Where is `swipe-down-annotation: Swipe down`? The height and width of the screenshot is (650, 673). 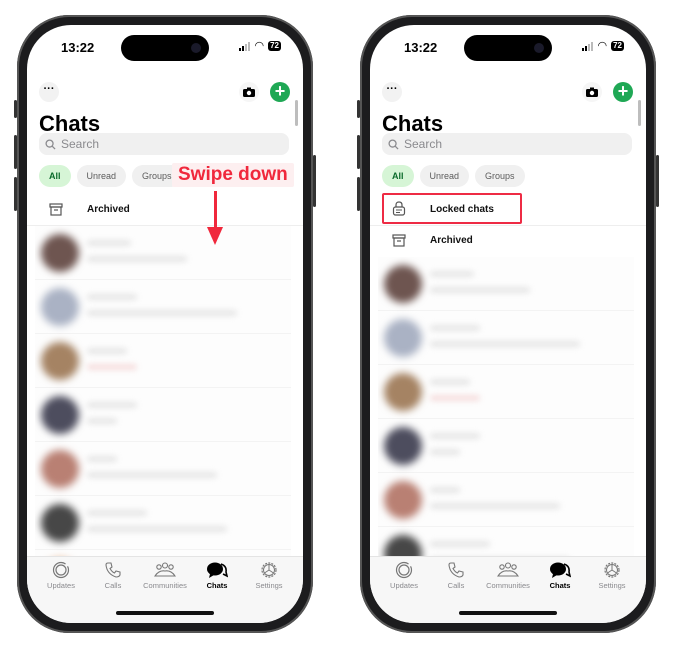 swipe-down-annotation: Swipe down is located at coordinates (233, 175).